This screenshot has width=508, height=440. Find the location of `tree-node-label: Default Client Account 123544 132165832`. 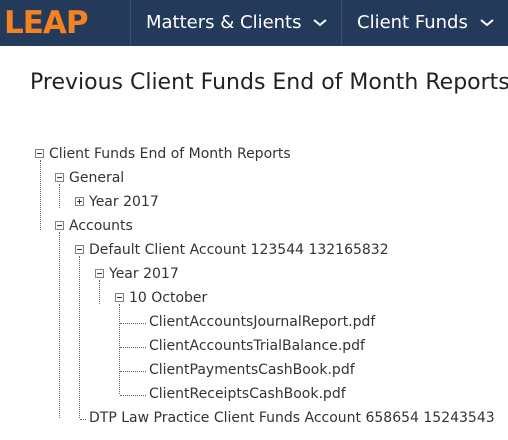

tree-node-label: Default Client Account 123544 132165832 is located at coordinates (239, 250).